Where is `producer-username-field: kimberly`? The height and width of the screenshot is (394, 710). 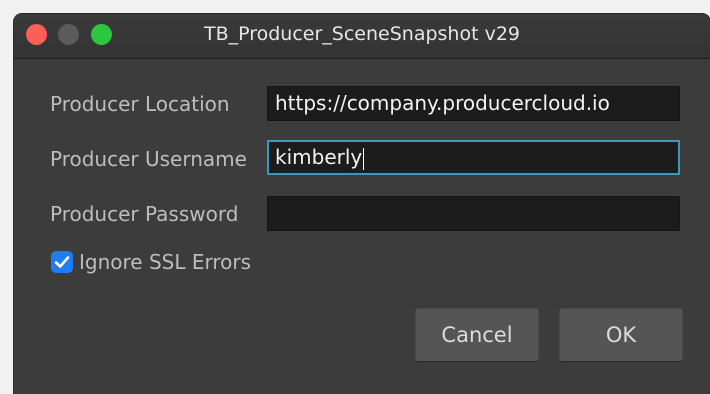
producer-username-field: kimberly is located at coordinates (473, 157).